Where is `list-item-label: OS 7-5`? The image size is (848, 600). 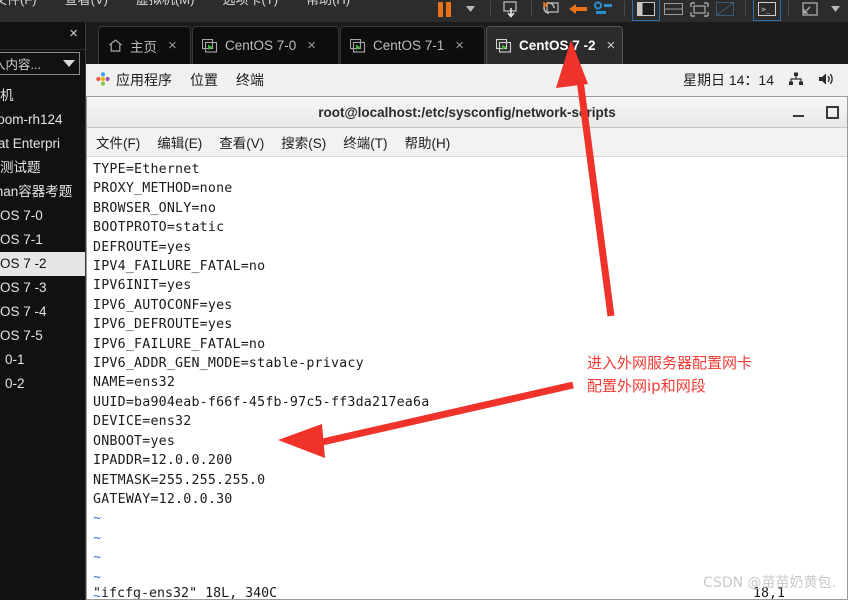
list-item-label: OS 7-5 is located at coordinates (21, 335).